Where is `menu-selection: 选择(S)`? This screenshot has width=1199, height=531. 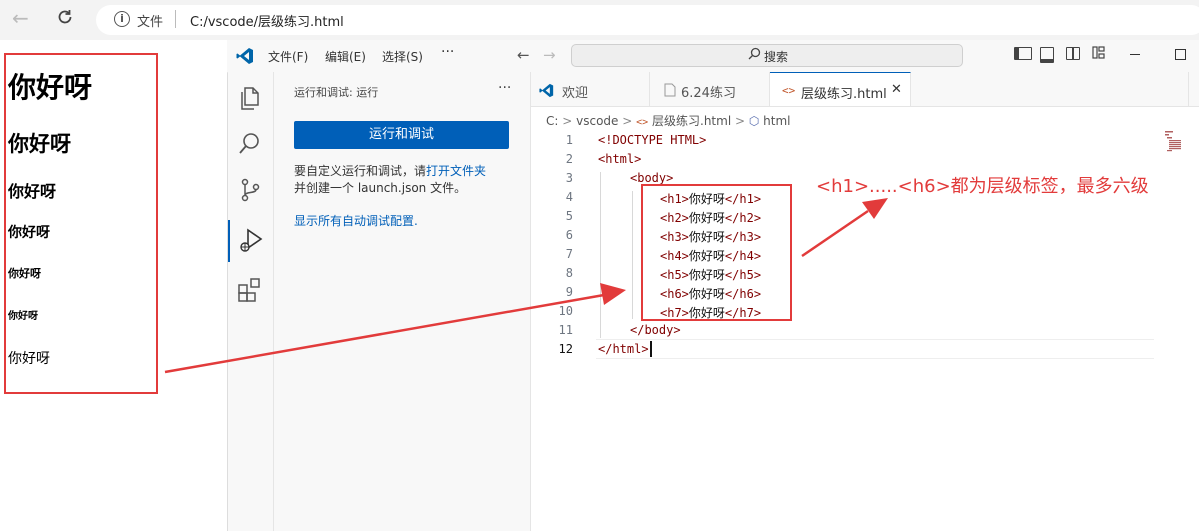
menu-selection: 选择(S) is located at coordinates (402, 56).